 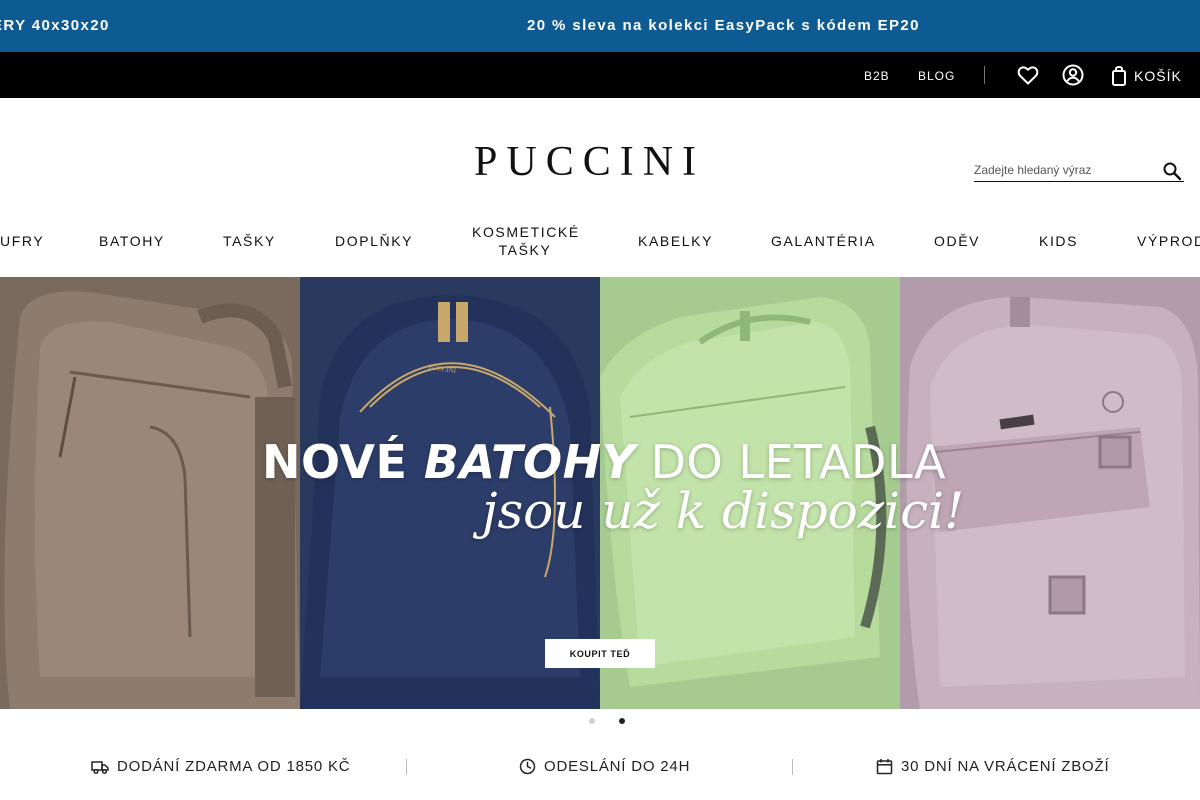 I want to click on cart-button: KOŠÍK, so click(x=1146, y=76).